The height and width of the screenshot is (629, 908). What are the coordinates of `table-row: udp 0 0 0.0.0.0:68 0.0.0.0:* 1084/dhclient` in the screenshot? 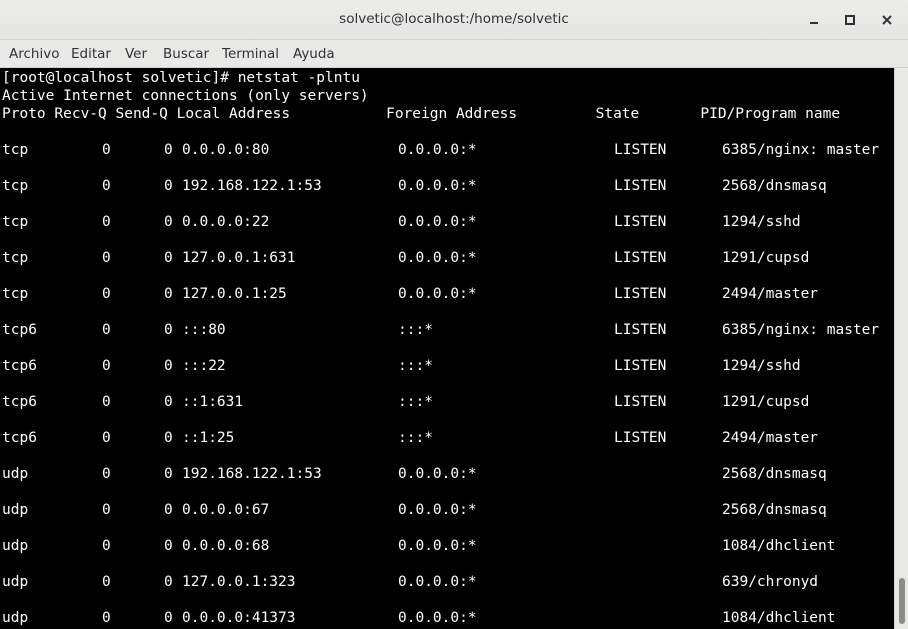 It's located at (447, 546).